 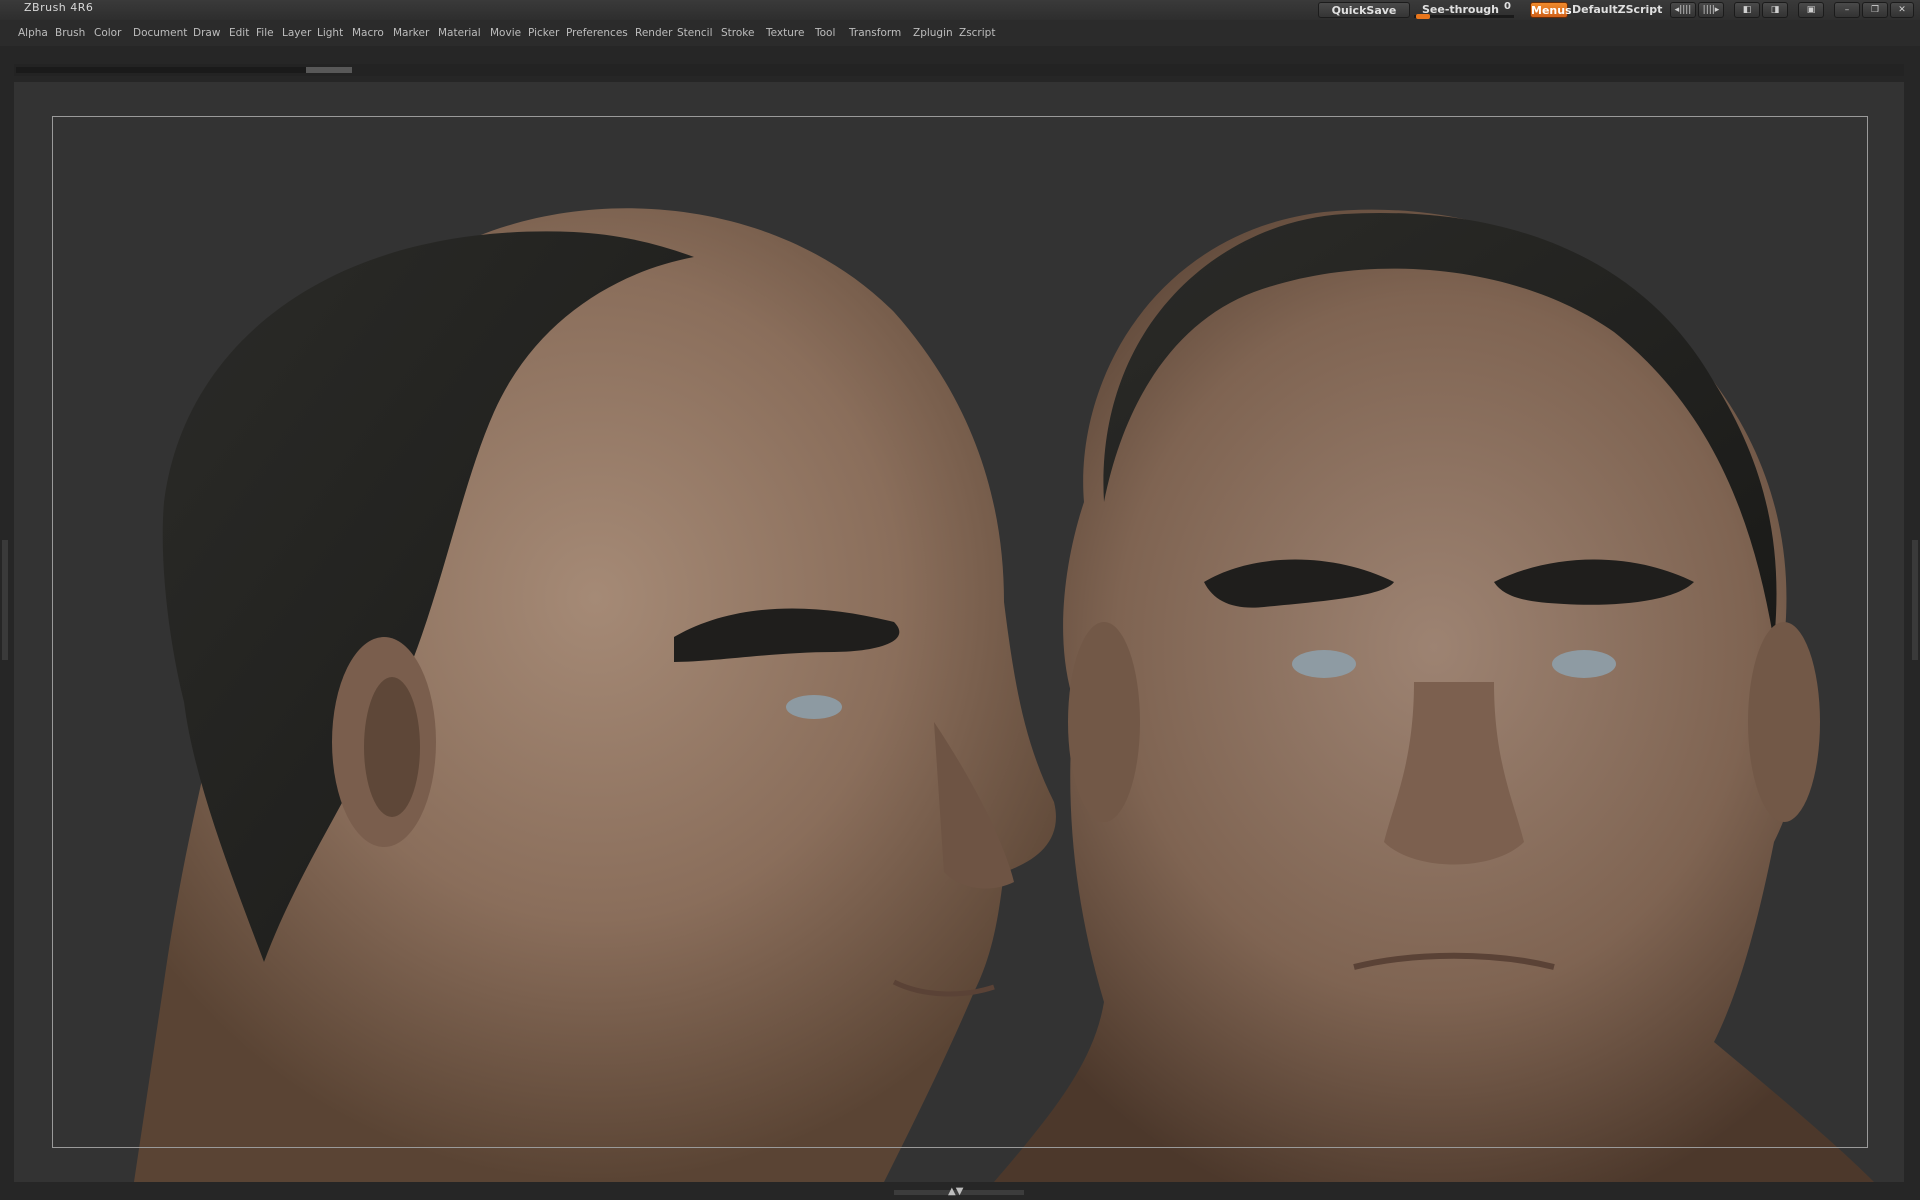 What do you see at coordinates (1811, 10) in the screenshot?
I see `lock-icon: ▣` at bounding box center [1811, 10].